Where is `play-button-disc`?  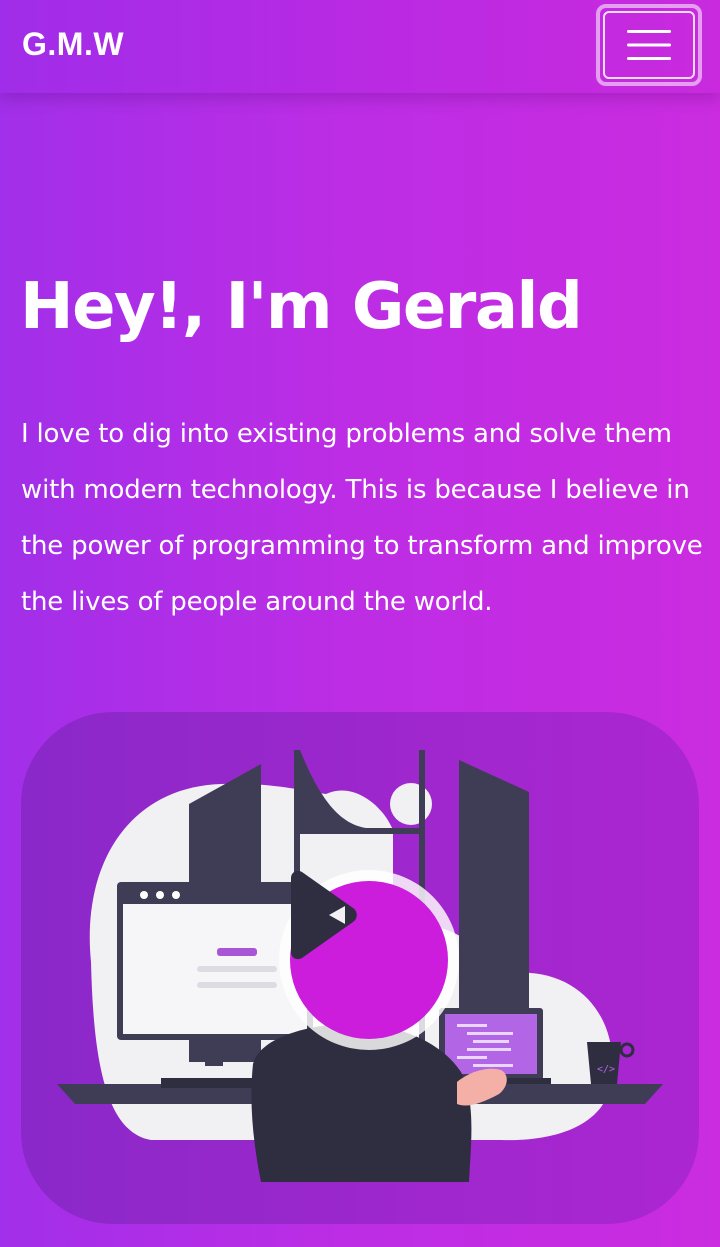 play-button-disc is located at coordinates (369, 954).